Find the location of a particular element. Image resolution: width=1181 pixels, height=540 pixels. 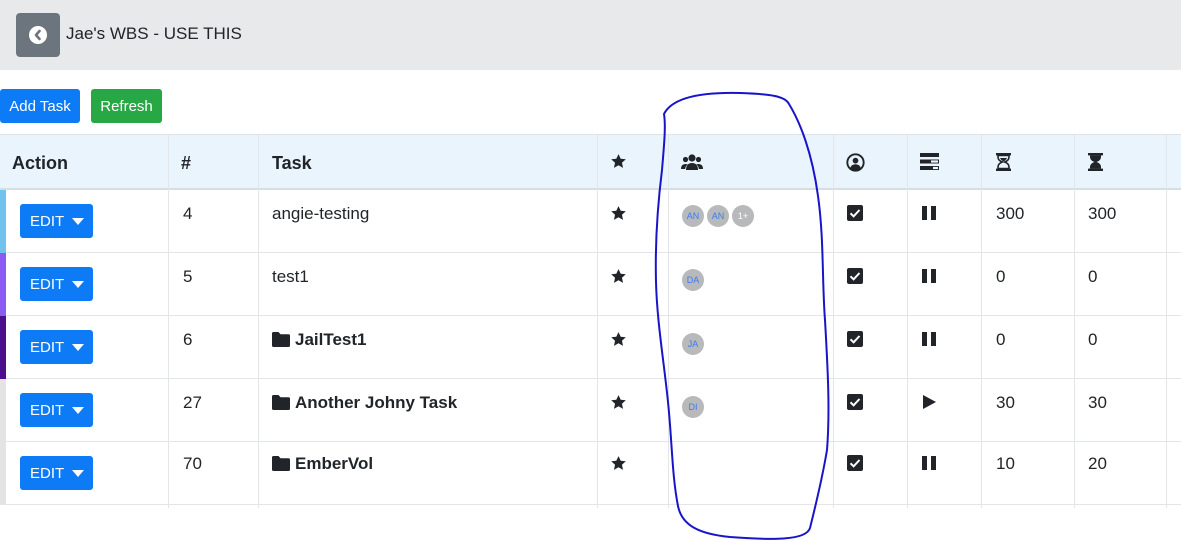

task-name: JailTest1 is located at coordinates (331, 340).